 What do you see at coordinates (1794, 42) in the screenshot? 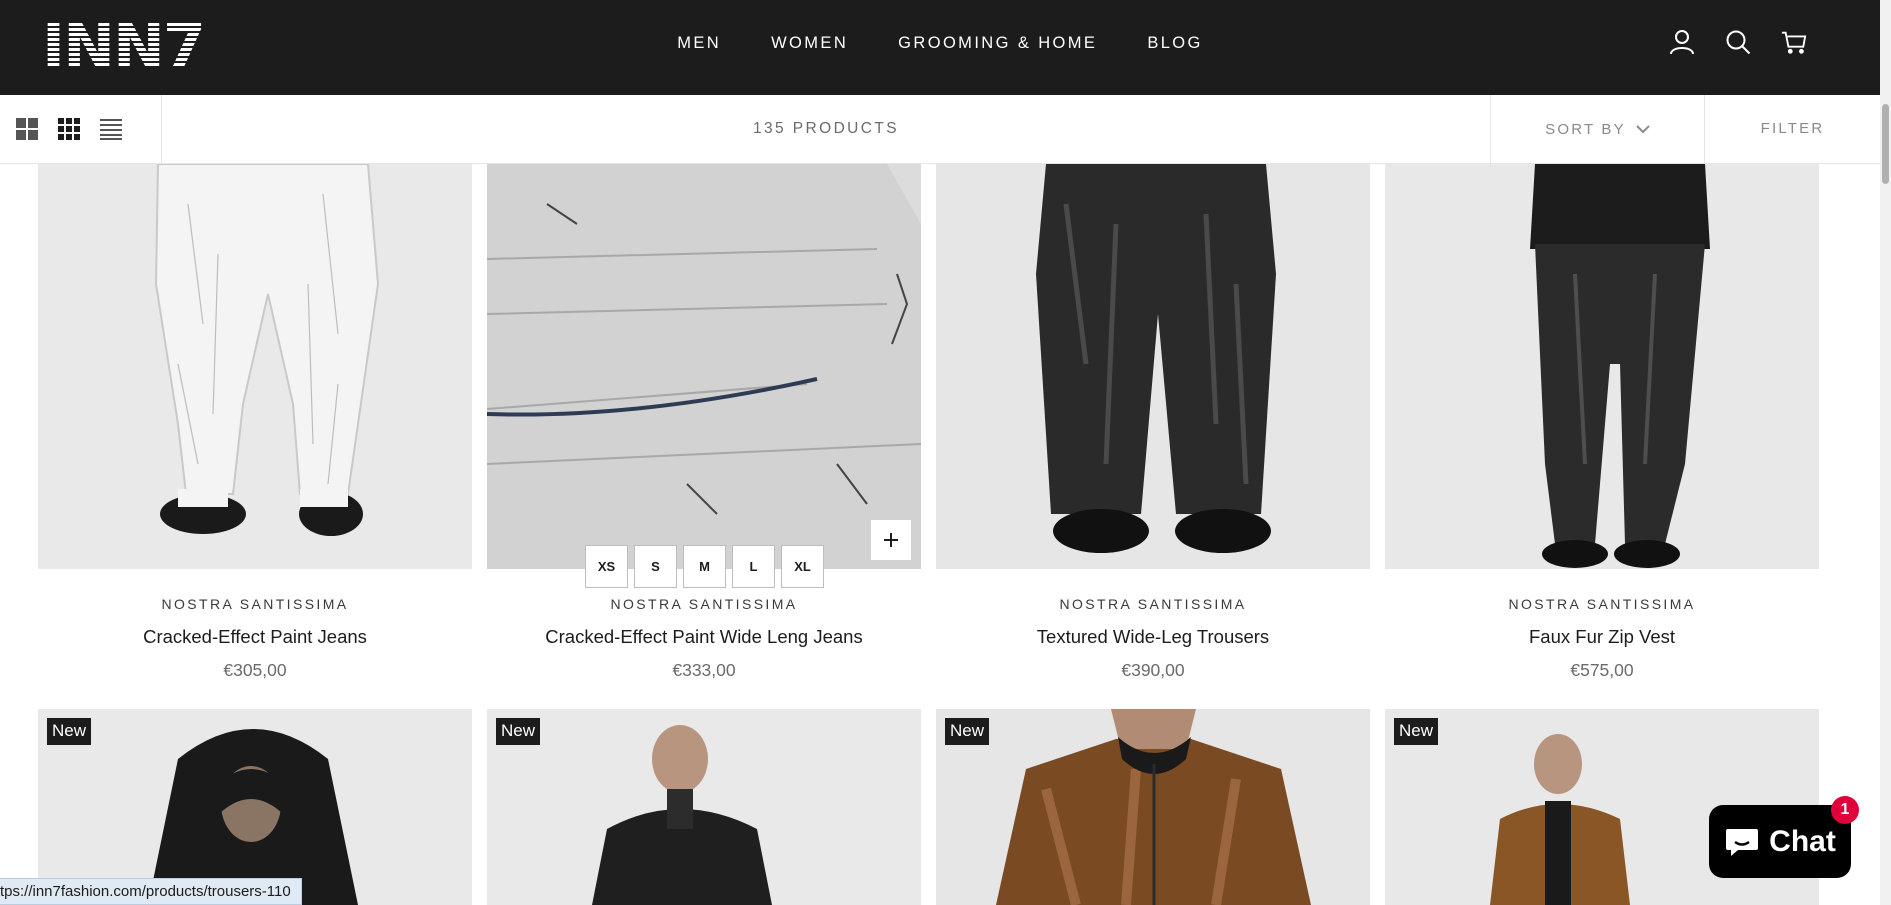
I see `cart-icon` at bounding box center [1794, 42].